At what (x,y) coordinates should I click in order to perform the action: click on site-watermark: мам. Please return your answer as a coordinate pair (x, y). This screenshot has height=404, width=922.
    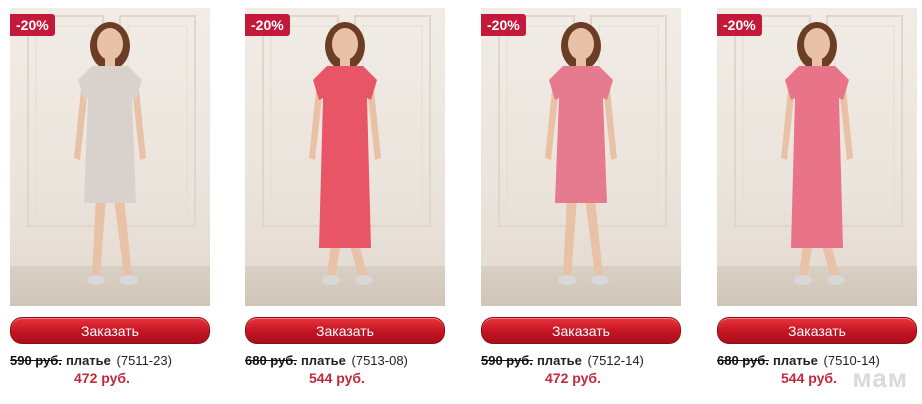
    Looking at the image, I should click on (880, 378).